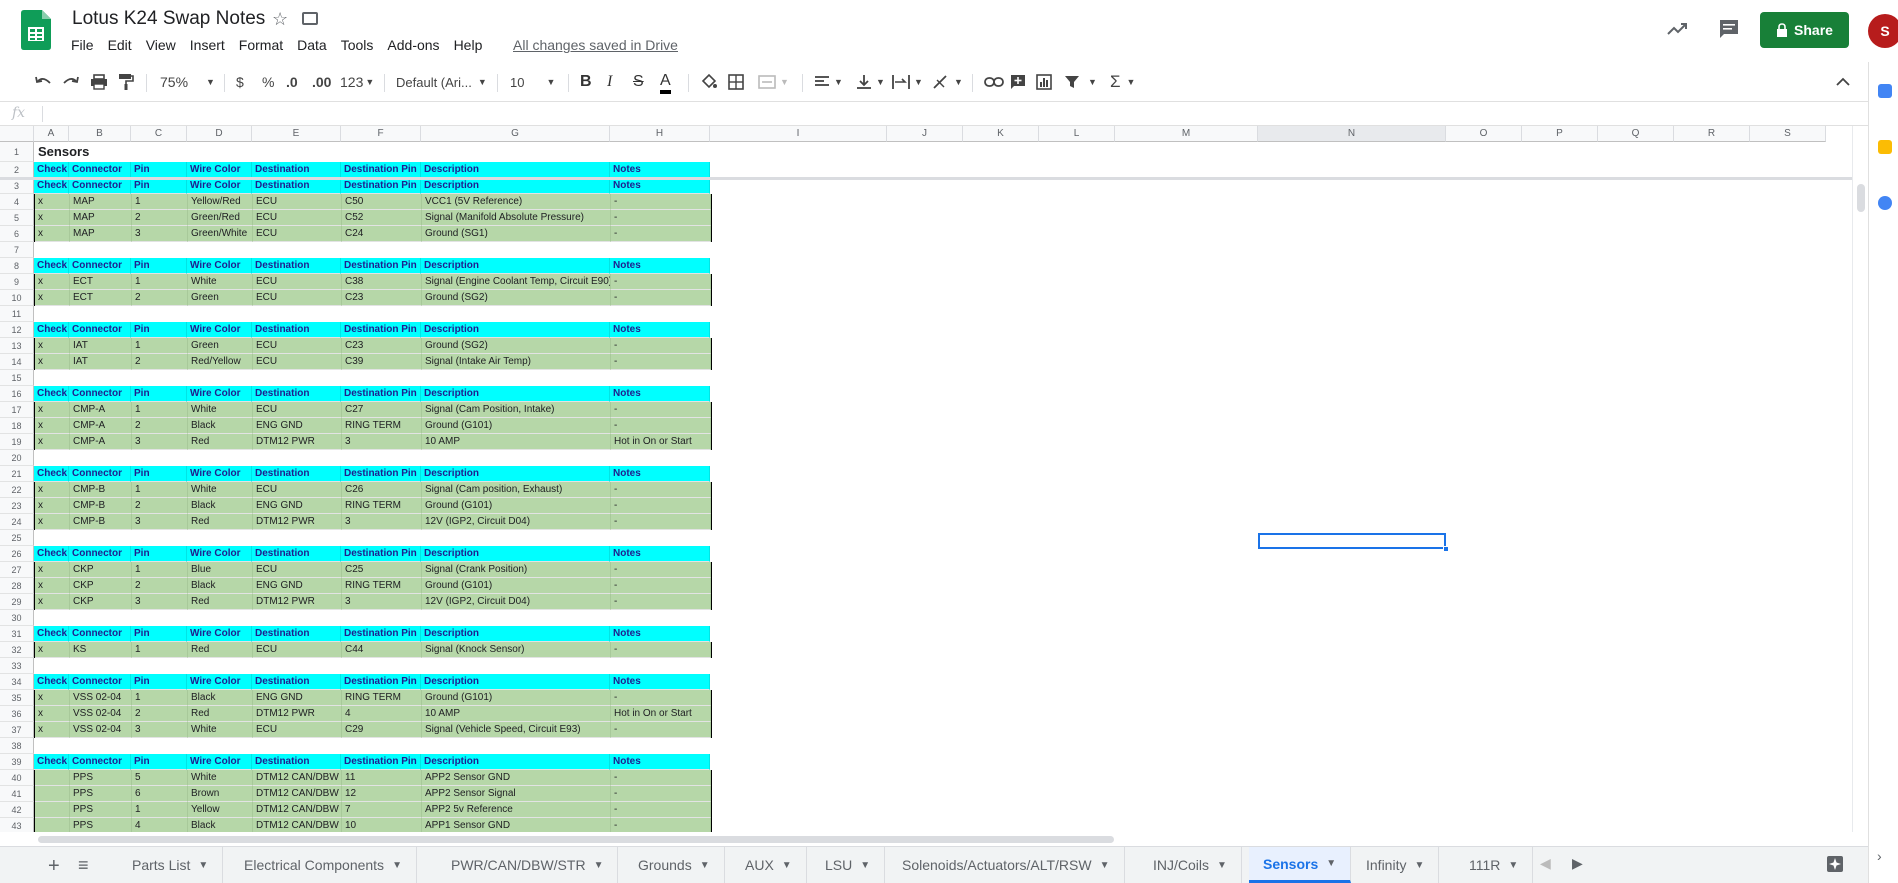 The width and height of the screenshot is (1898, 883). What do you see at coordinates (516, 825) in the screenshot?
I see `data-cell: APP1 Sensor GND` at bounding box center [516, 825].